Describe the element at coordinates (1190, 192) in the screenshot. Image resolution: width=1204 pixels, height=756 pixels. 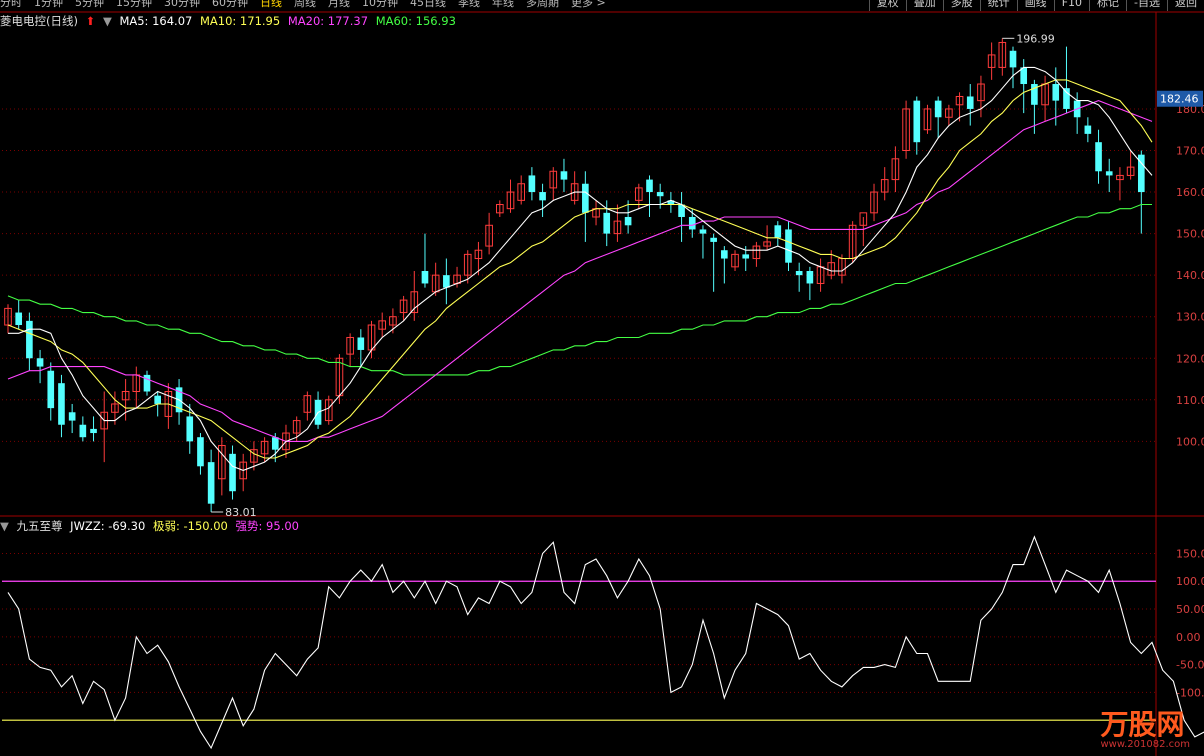
I see `y-tick-label: 160.00` at that location.